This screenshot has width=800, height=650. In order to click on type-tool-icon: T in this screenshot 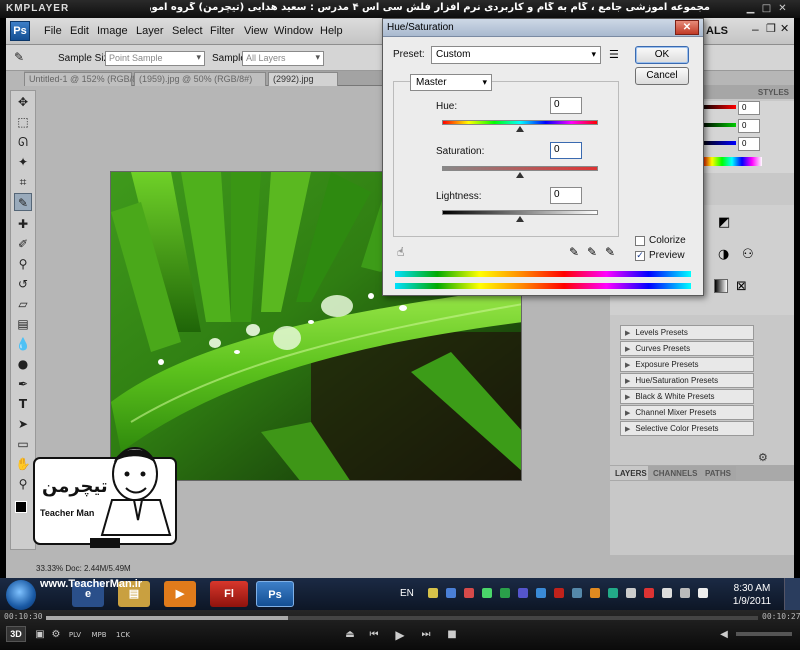, I will do `click(23, 404)`.